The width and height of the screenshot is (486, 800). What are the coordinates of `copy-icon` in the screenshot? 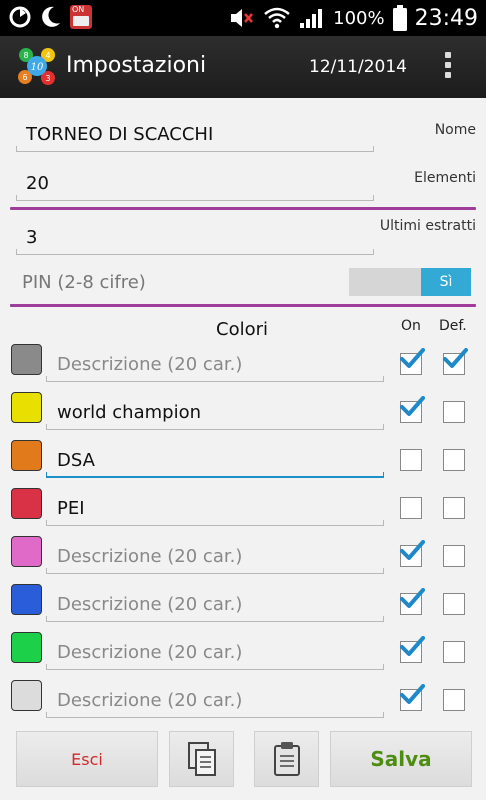 It's located at (201, 759).